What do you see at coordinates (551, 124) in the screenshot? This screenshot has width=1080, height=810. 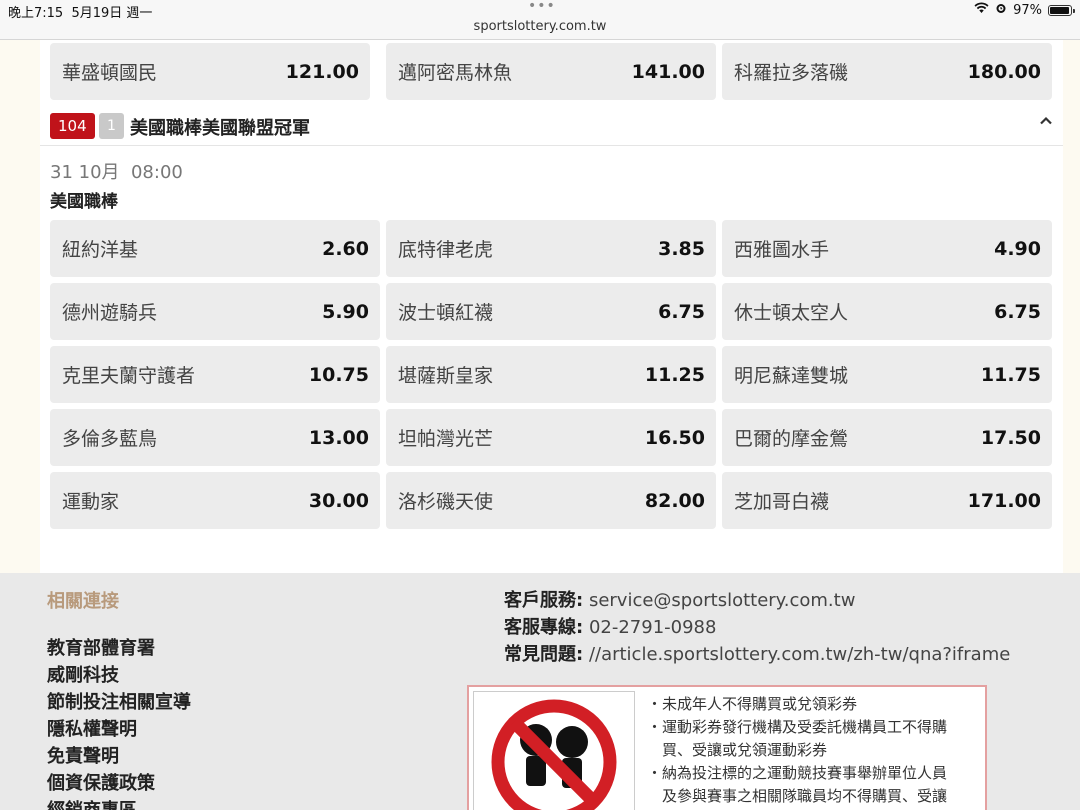 I see `market-header: 104 1 美國職棒美國聯盟冠軍` at bounding box center [551, 124].